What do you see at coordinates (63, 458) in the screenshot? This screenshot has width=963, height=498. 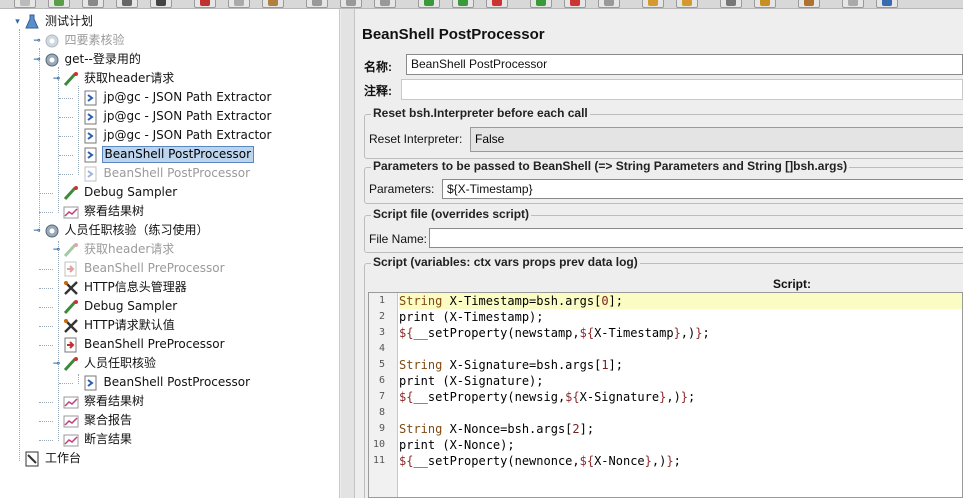 I see `tree-node-label: 工作台` at bounding box center [63, 458].